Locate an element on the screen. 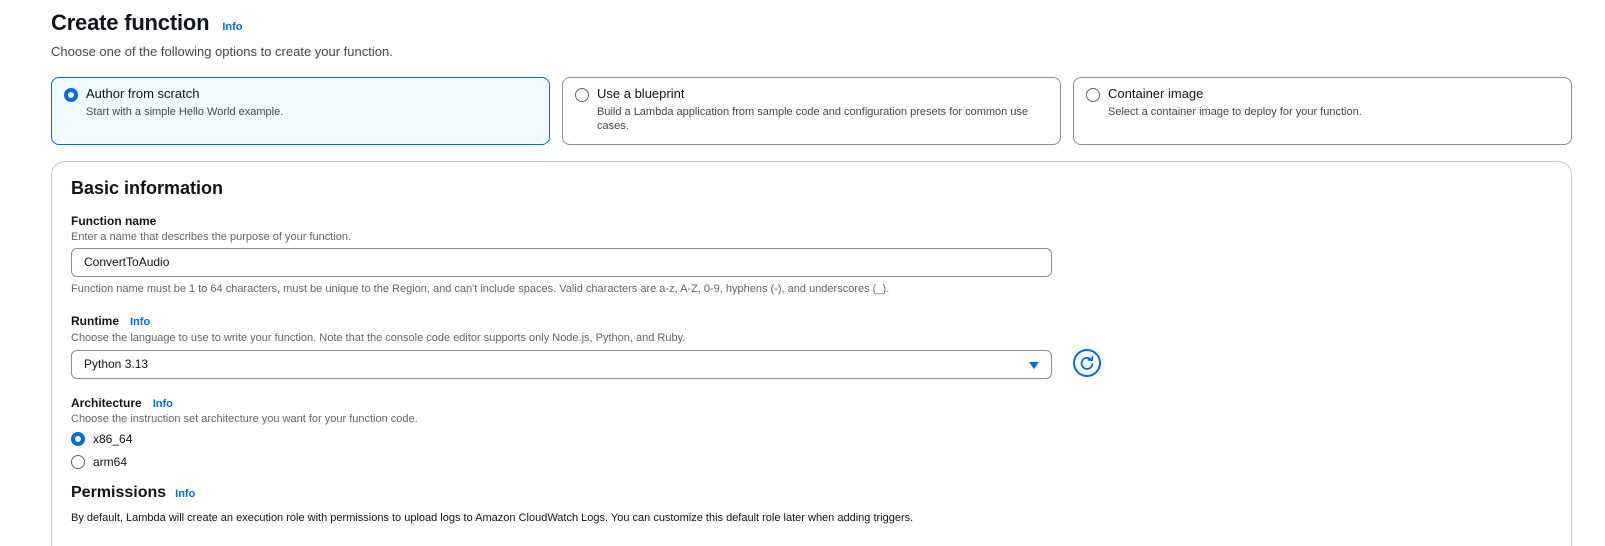  permissions-title: Permissions is located at coordinates (119, 492).